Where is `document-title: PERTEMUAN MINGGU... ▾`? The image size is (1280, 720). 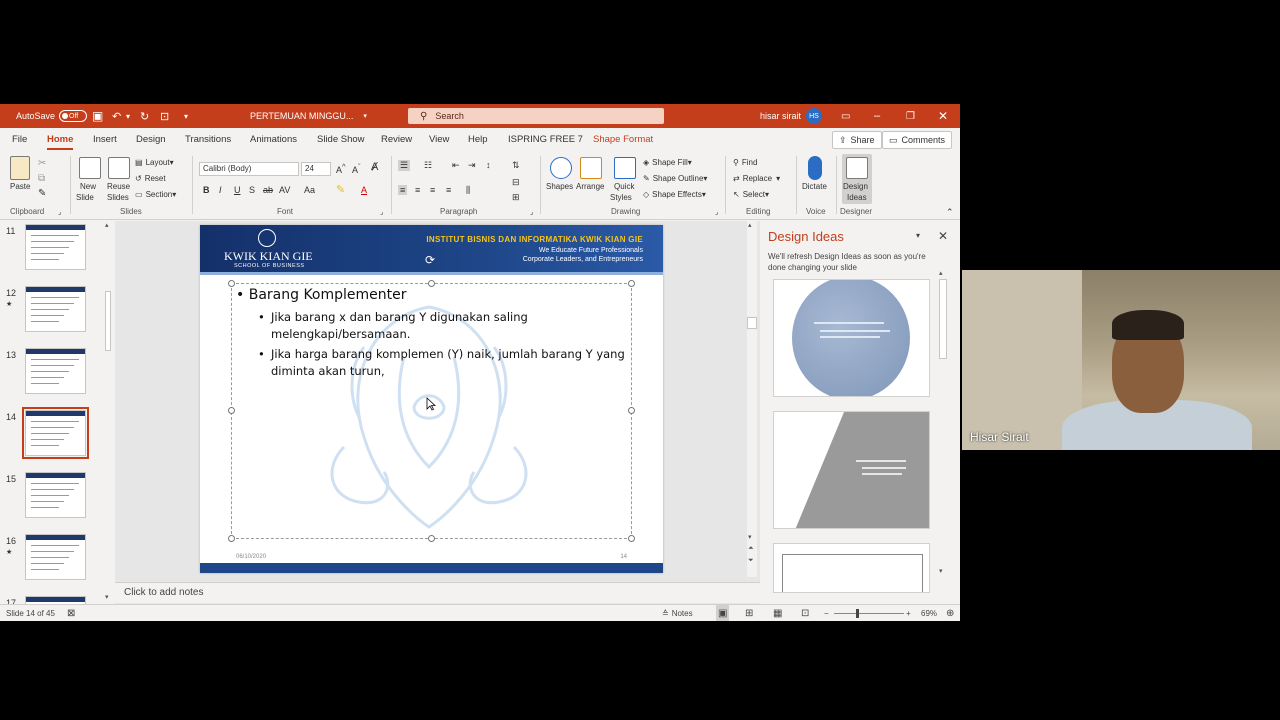
document-title: PERTEMUAN MINGGU... ▾ is located at coordinates (308, 116).